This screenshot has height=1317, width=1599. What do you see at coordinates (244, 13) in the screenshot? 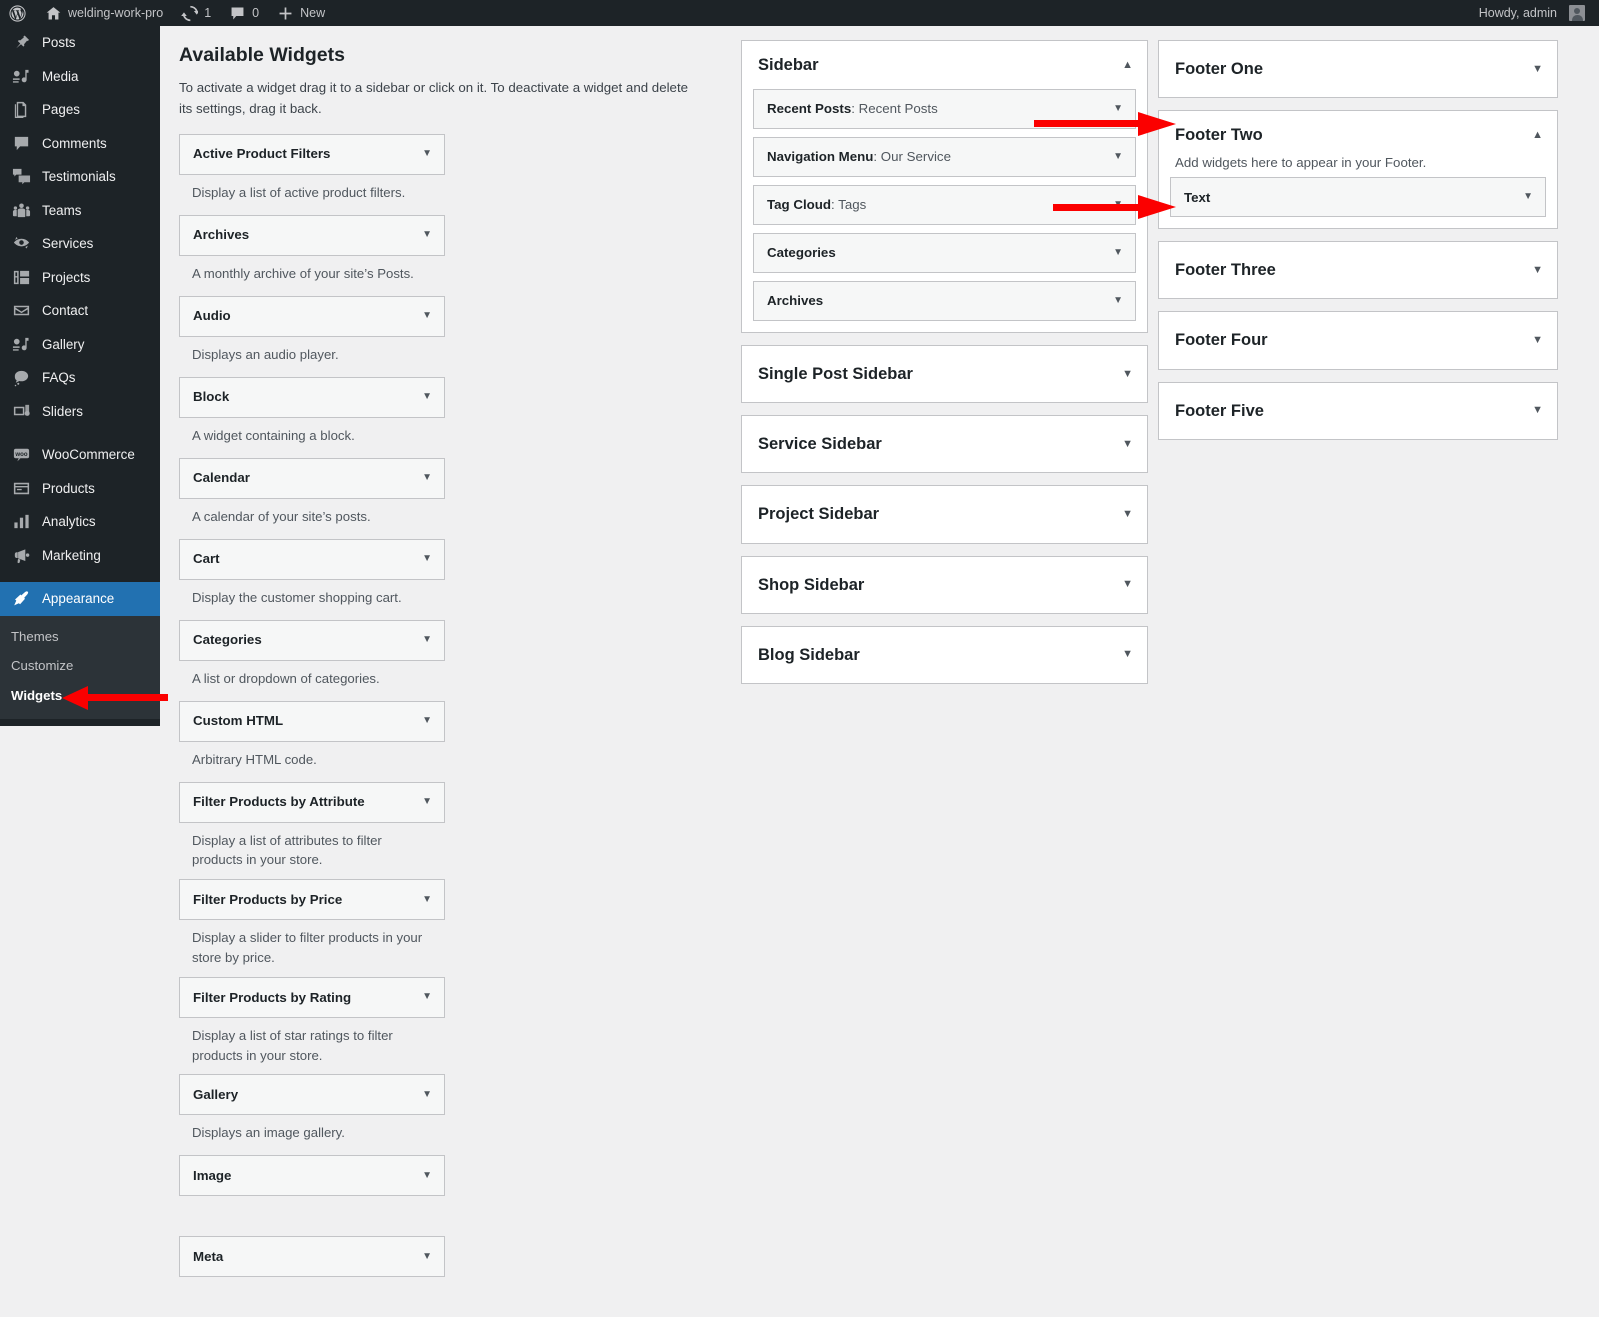
I see `comments-menu: 0` at bounding box center [244, 13].